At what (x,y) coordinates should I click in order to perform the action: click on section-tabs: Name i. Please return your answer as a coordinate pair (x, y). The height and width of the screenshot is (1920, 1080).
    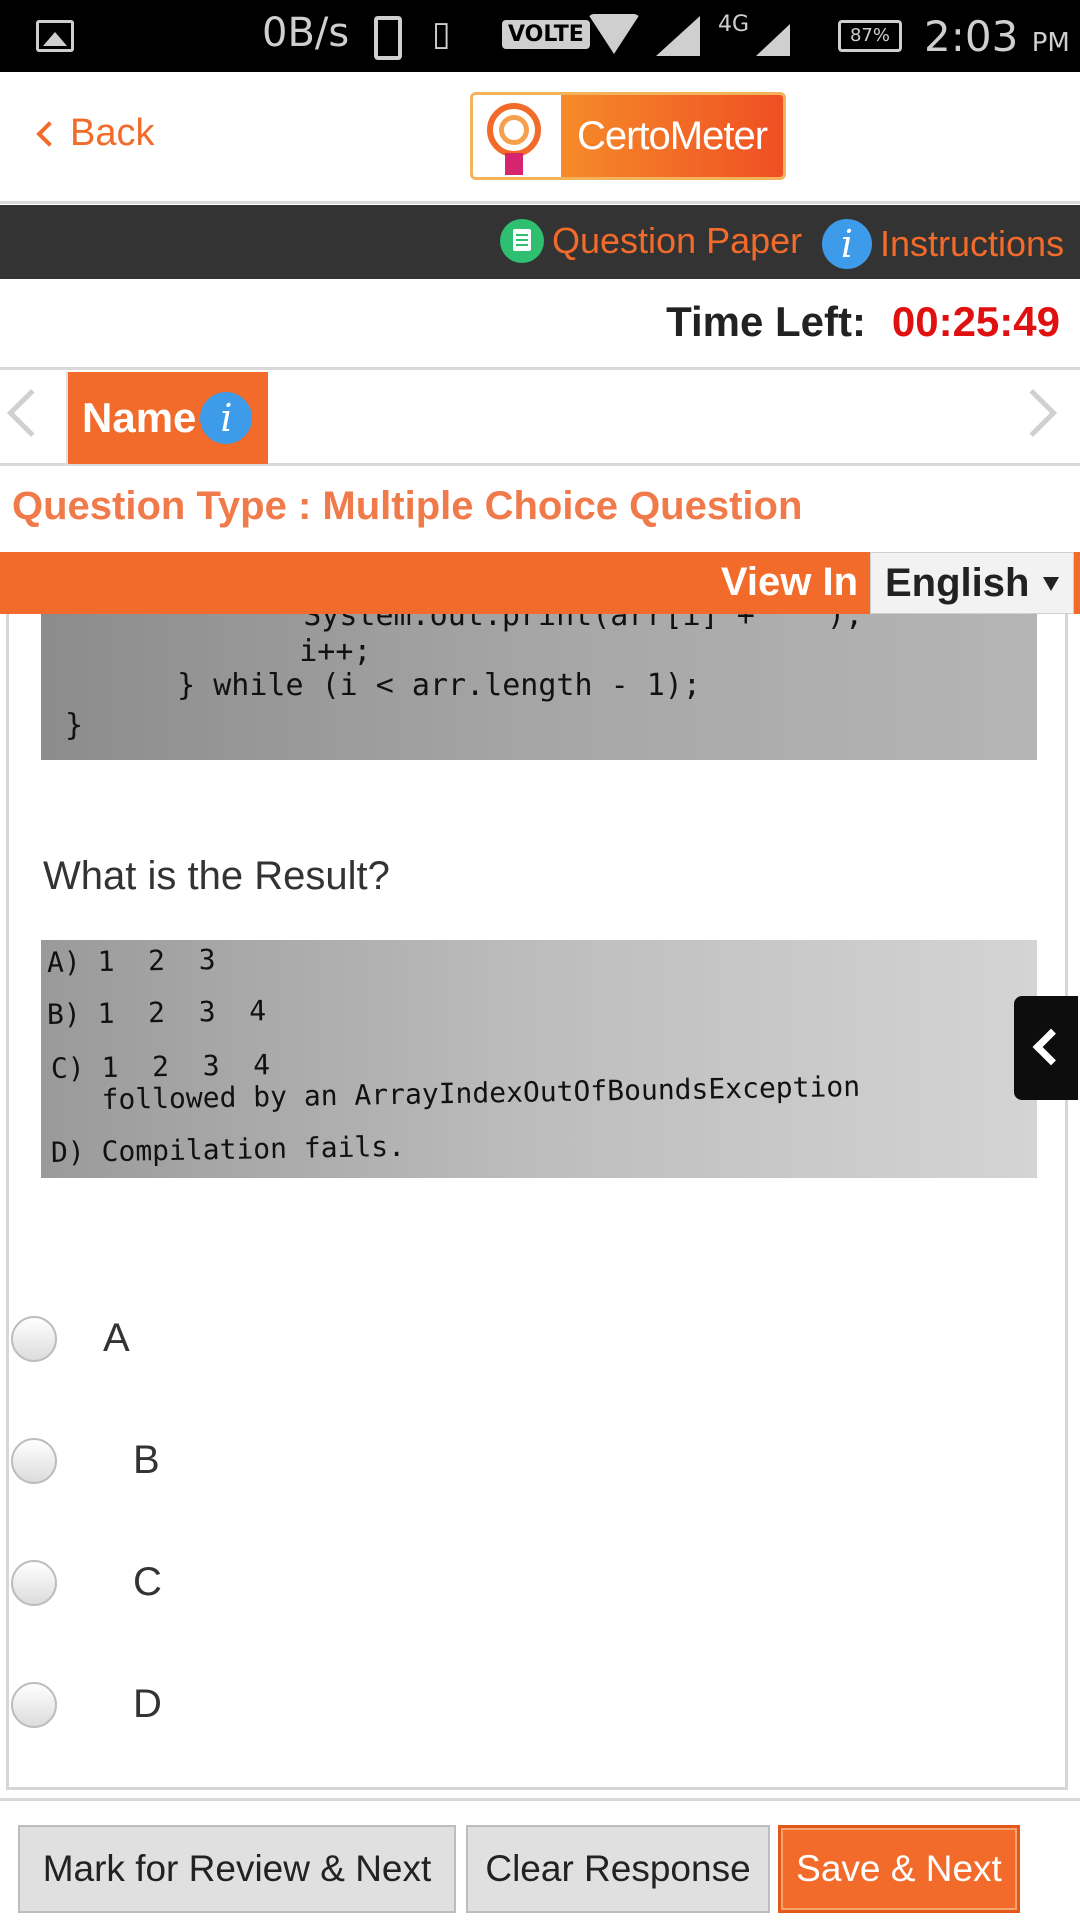
    Looking at the image, I should click on (540, 419).